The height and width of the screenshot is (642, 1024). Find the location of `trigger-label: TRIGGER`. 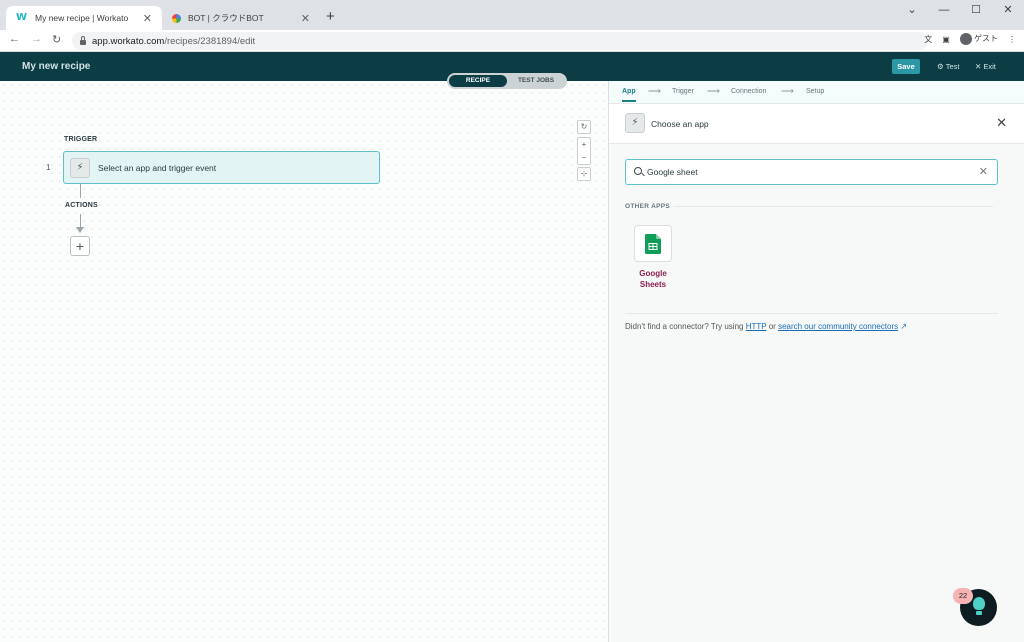

trigger-label: TRIGGER is located at coordinates (81, 139).